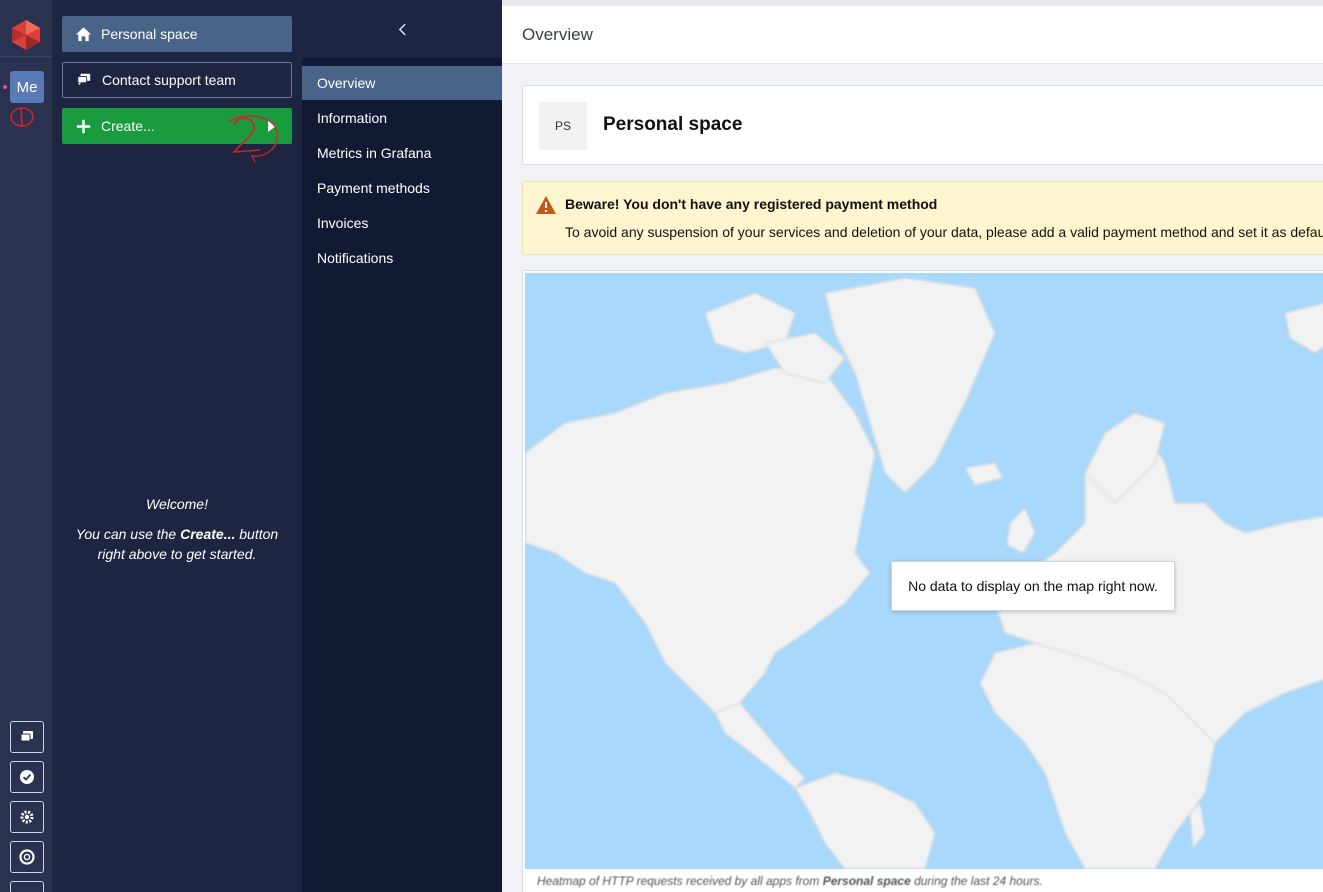  I want to click on map-caption-bold: Personal space, so click(866, 881).